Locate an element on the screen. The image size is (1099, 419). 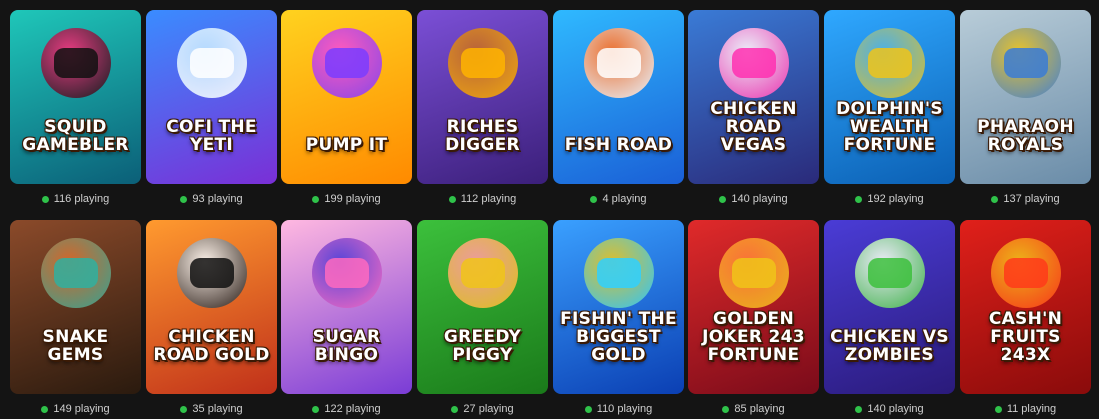
players-count: 35 playing is located at coordinates (211, 409).